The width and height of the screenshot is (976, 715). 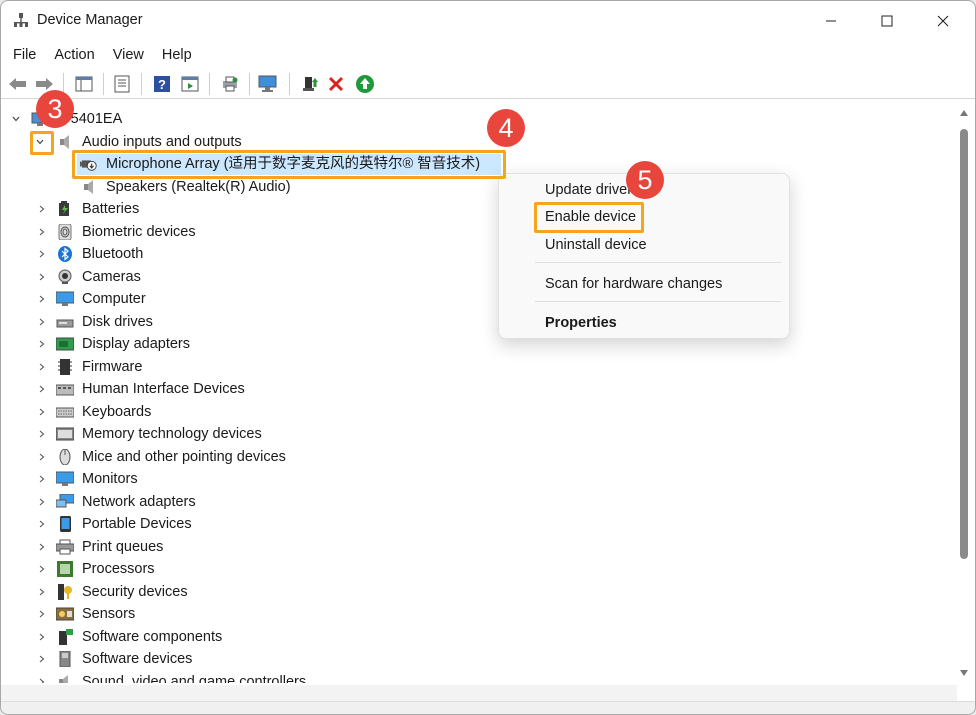 I want to click on print-icon, so click(x=230, y=84).